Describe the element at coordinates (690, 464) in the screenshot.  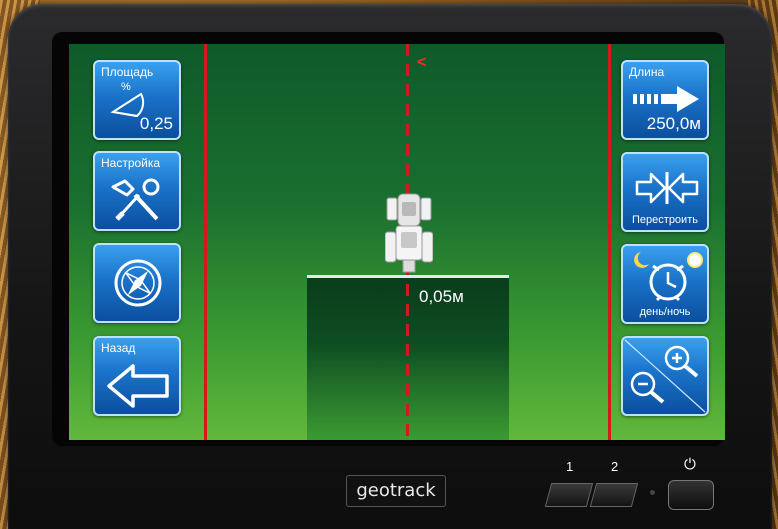
I see `power-icon: ⏻` at that location.